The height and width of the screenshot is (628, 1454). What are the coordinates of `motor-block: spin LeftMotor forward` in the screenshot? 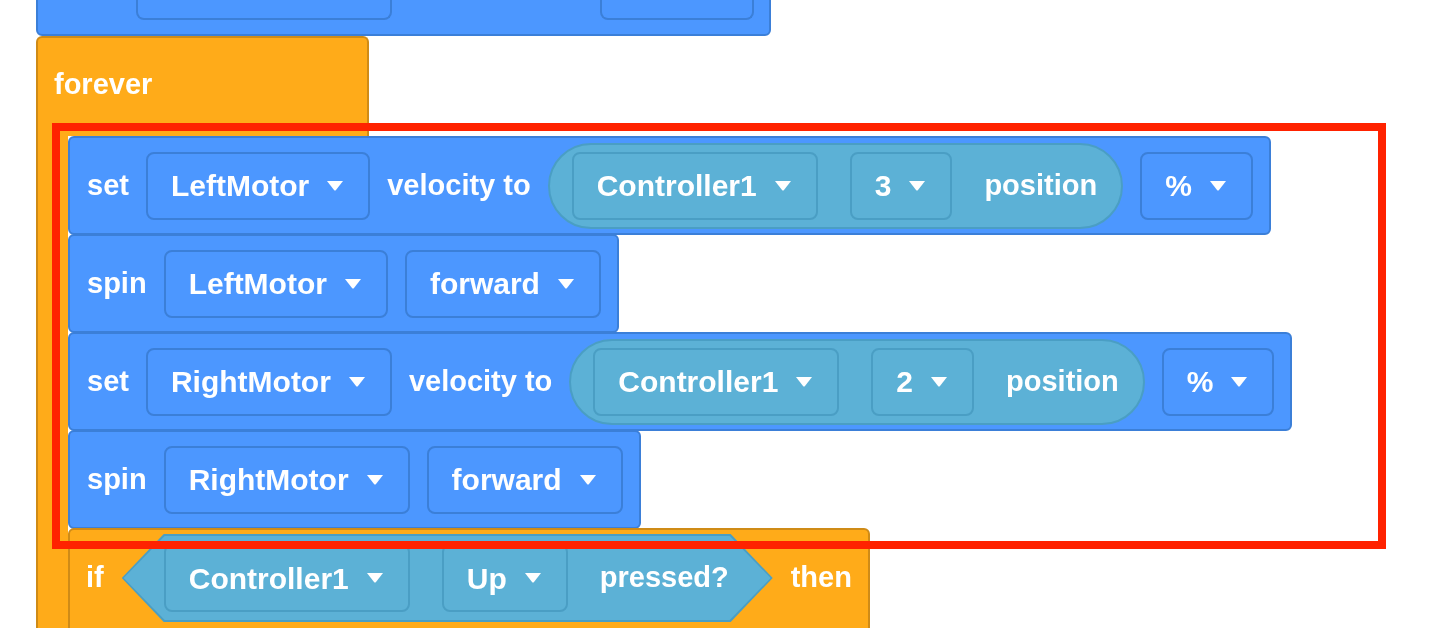 It's located at (343, 283).